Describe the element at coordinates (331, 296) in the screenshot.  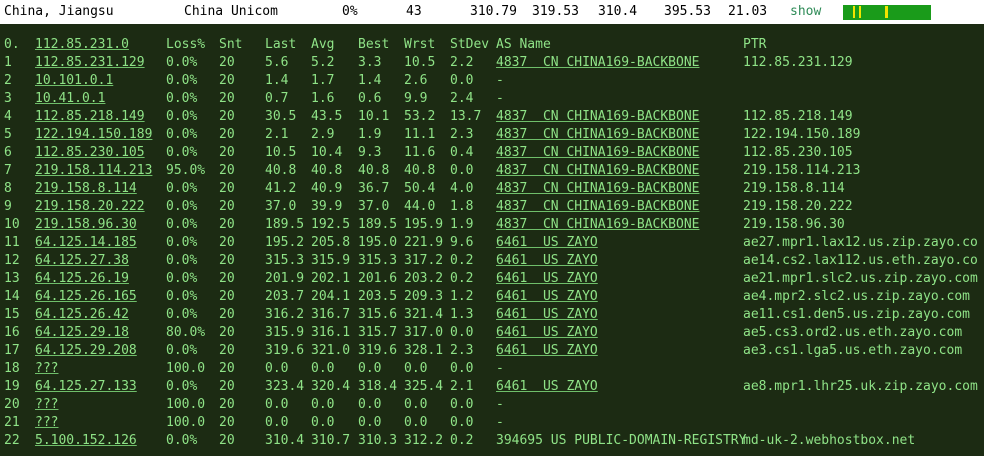
I see `hop-avg: 204.1` at that location.